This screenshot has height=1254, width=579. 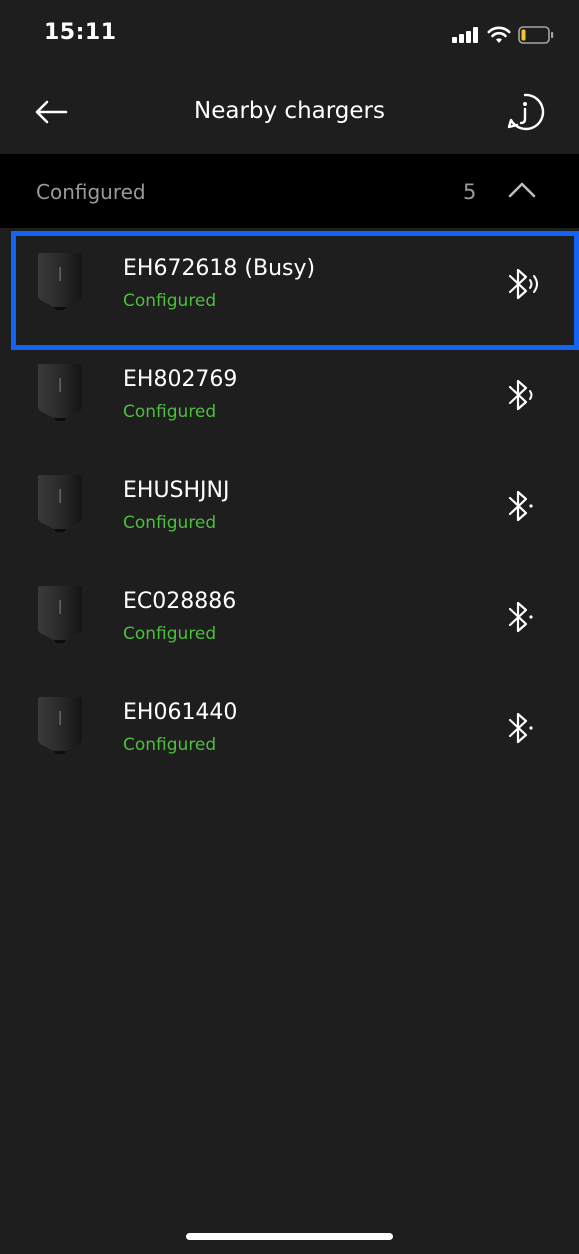 I want to click on nav-header: Nearby chargers, so click(x=289, y=113).